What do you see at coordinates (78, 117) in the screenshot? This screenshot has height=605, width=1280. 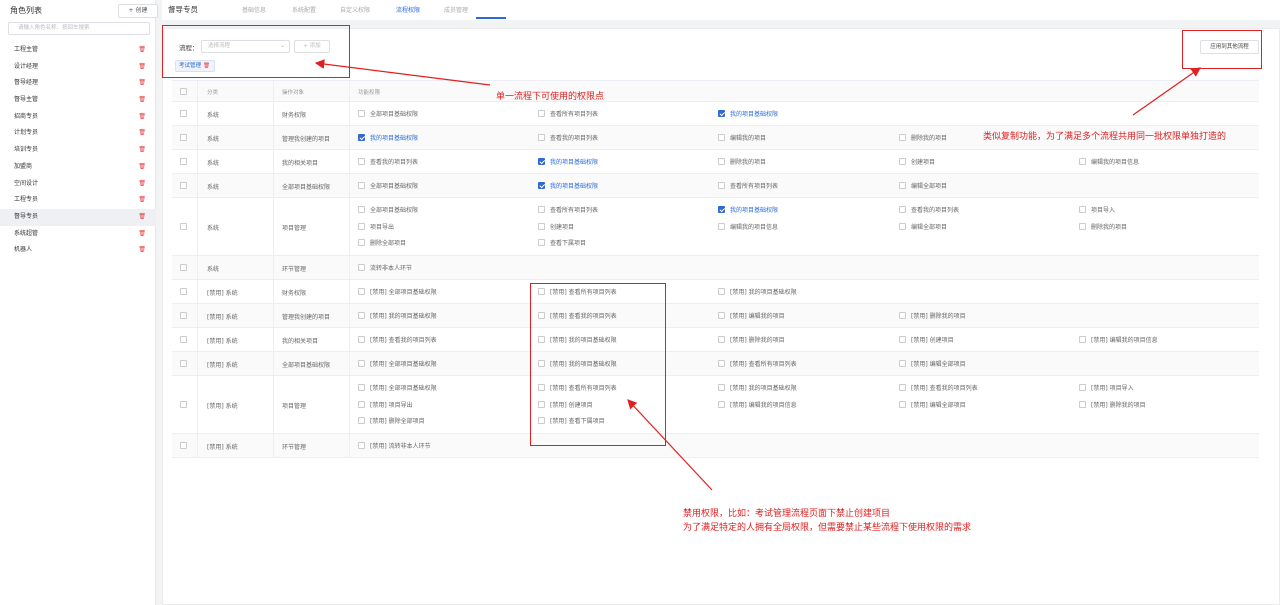 I see `role-item: 招商专员 🗑` at bounding box center [78, 117].